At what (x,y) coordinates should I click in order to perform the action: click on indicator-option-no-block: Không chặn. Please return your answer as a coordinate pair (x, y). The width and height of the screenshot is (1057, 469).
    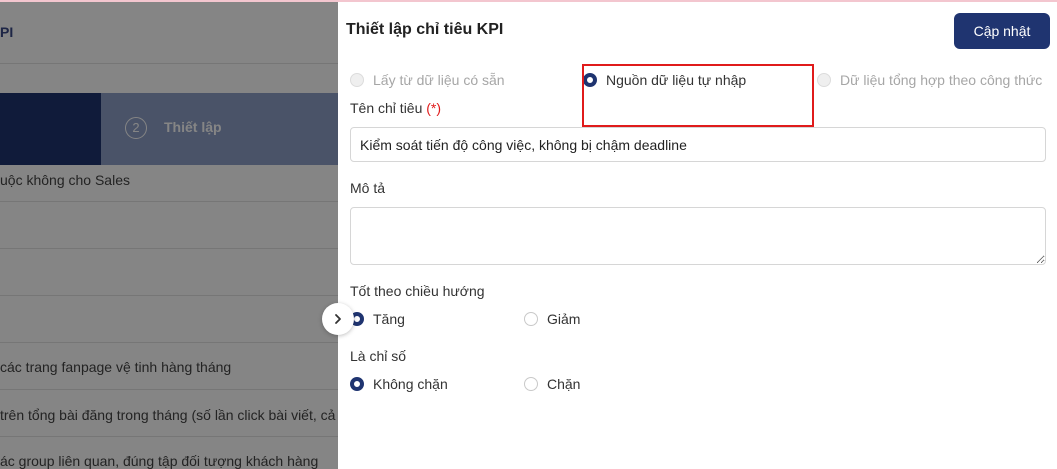
    Looking at the image, I should click on (399, 384).